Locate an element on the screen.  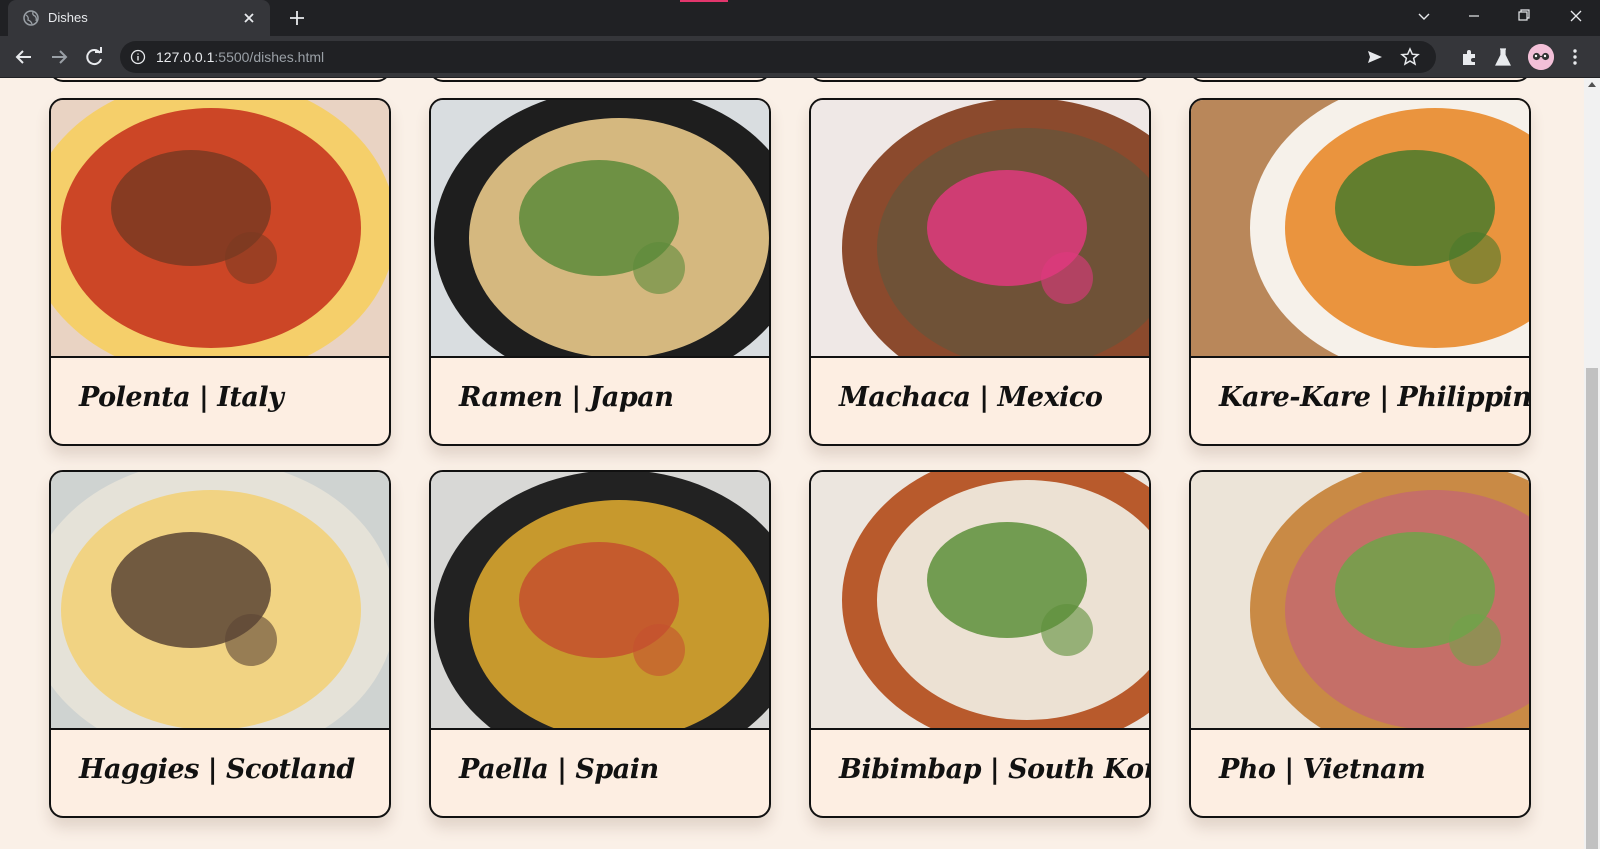
dish-card: Kare-Kare | Philippines is located at coordinates (1360, 272).